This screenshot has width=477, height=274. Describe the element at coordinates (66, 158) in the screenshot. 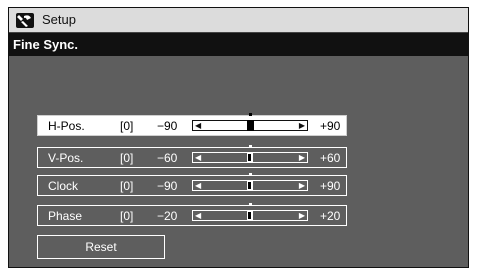

I see `row-label: V-Pos.` at that location.